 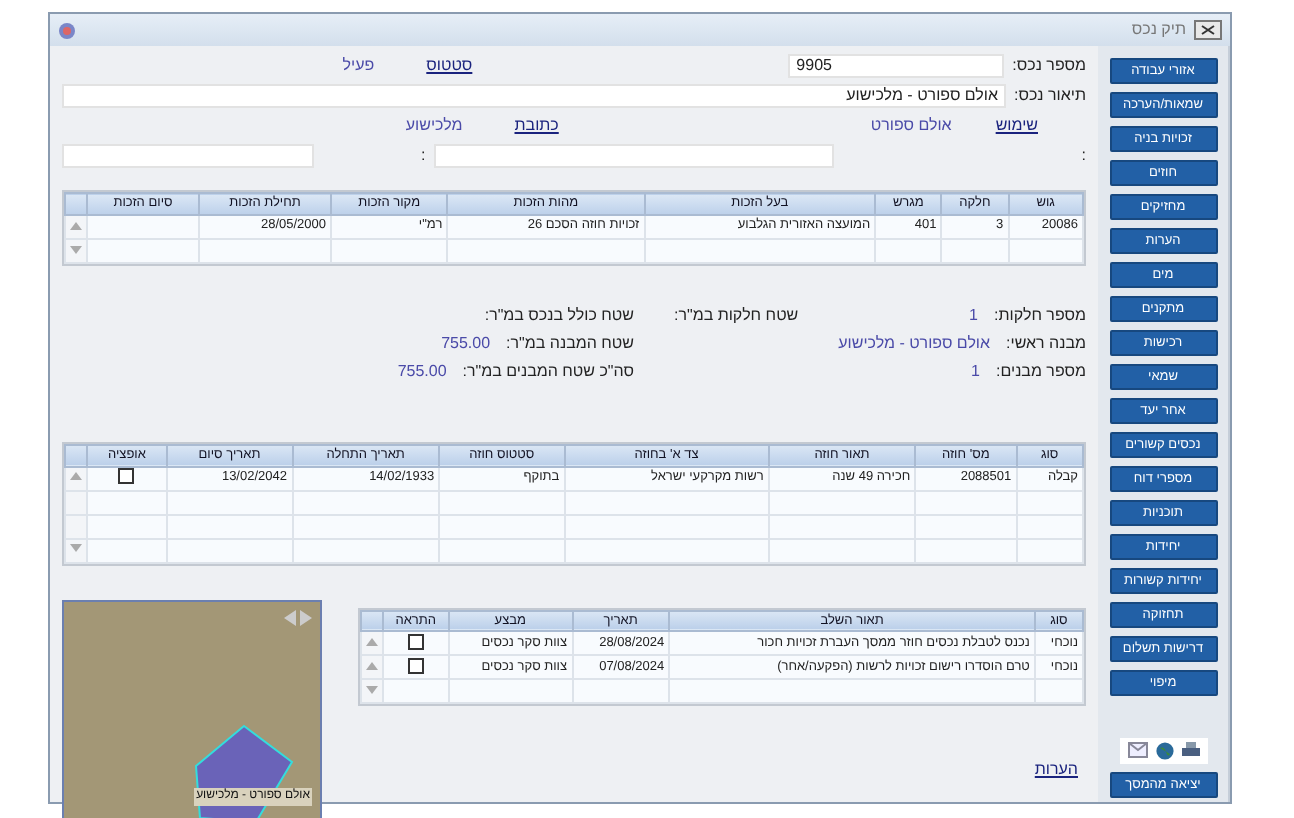 I want to click on close-button, so click(x=1208, y=30).